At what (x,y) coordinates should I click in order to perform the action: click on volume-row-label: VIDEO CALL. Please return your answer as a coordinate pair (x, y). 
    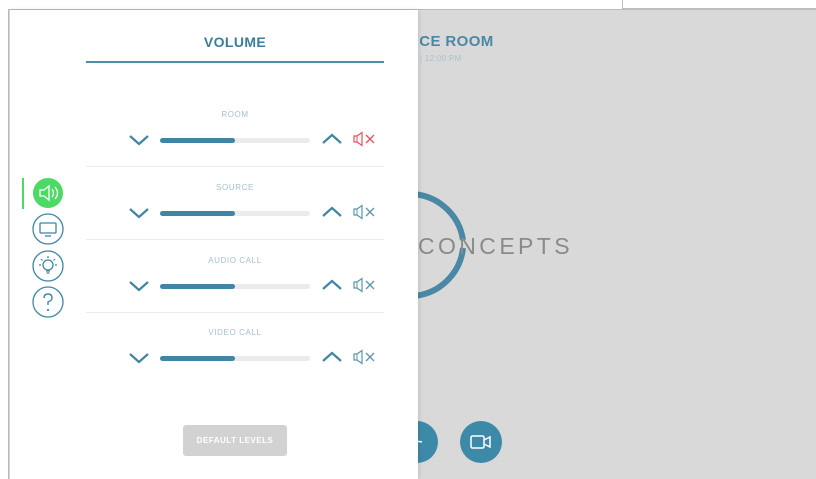
    Looking at the image, I should click on (235, 332).